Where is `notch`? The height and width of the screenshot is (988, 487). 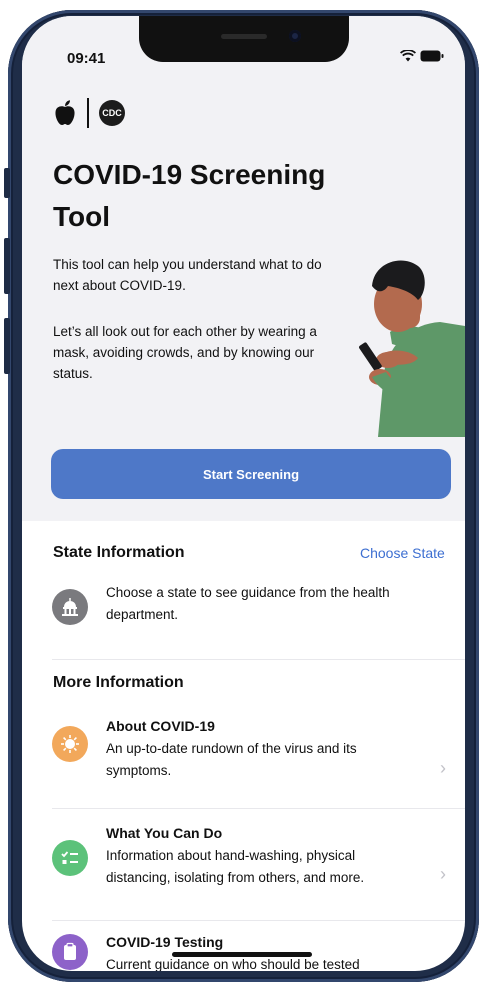 notch is located at coordinates (244, 39).